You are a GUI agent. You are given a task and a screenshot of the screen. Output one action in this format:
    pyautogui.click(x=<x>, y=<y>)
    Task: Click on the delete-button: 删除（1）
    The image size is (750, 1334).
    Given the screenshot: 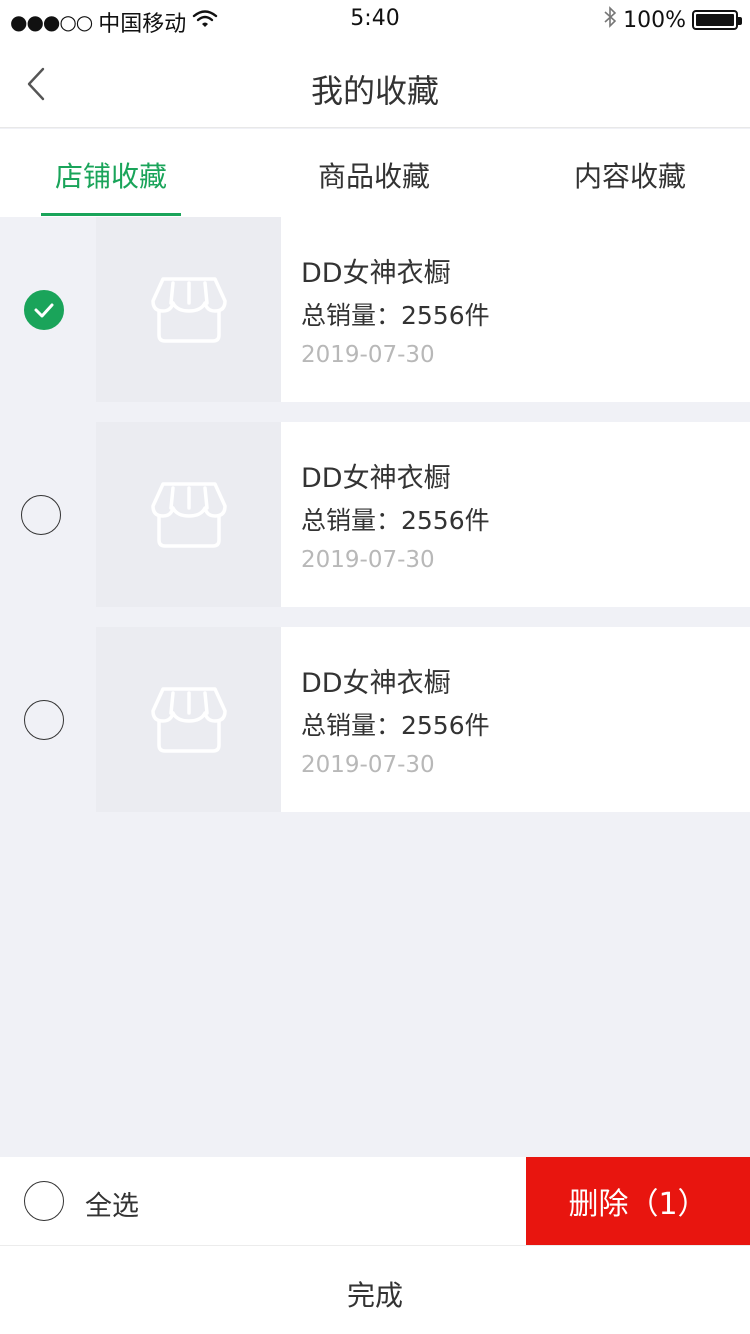 What is the action you would take?
    pyautogui.click(x=638, y=1201)
    